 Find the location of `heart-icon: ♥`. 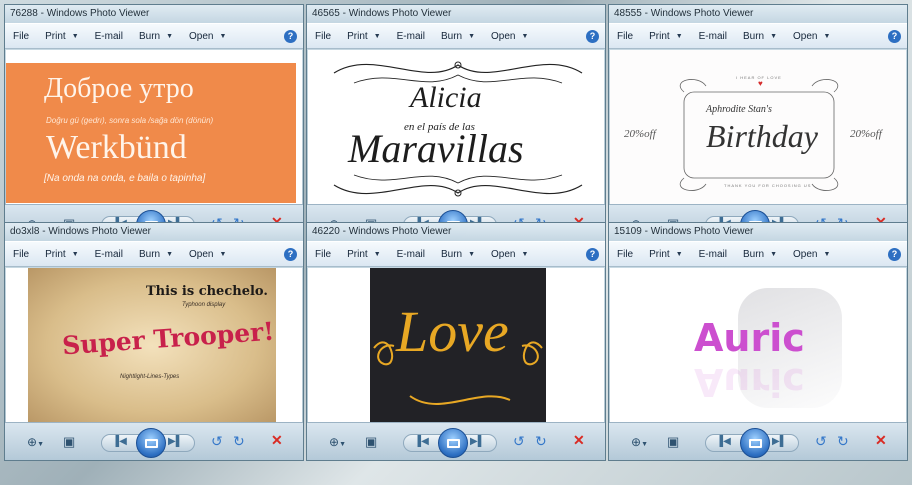

heart-icon: ♥ is located at coordinates (760, 83).